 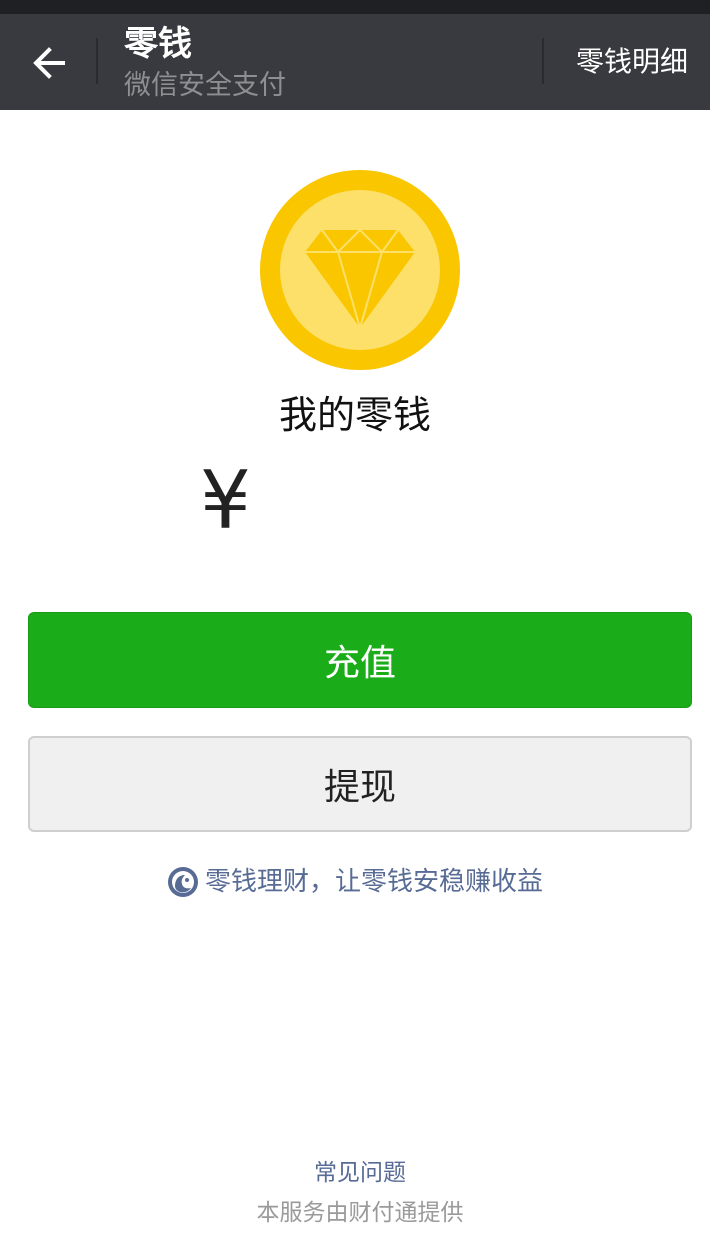 I want to click on back-button, so click(x=49, y=63).